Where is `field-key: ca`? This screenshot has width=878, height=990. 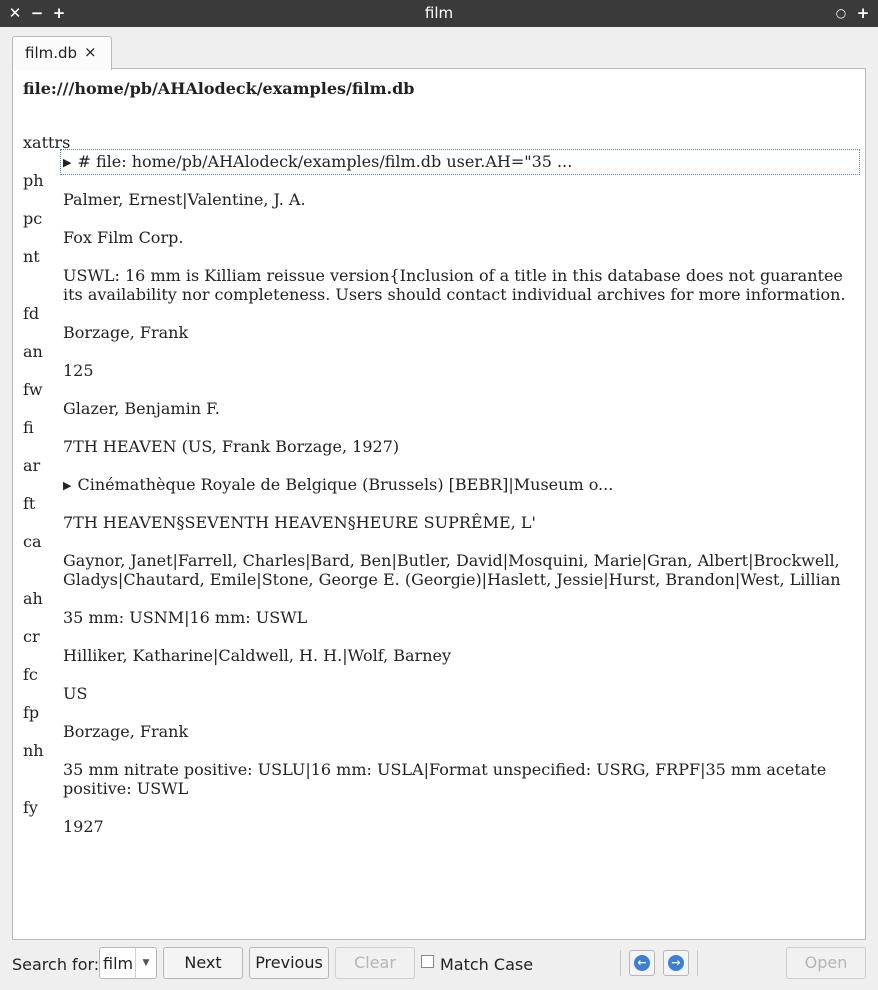
field-key: ca is located at coordinates (32, 541).